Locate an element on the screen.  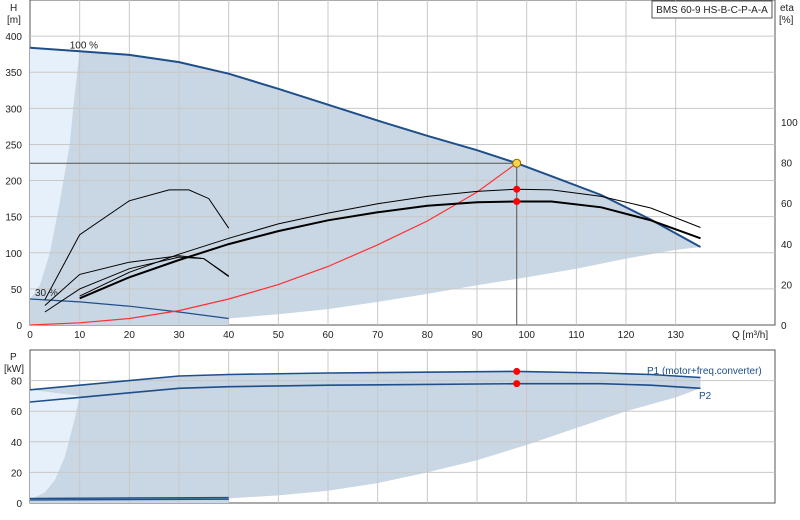
power-tick-label: 40 is located at coordinates (17, 443).